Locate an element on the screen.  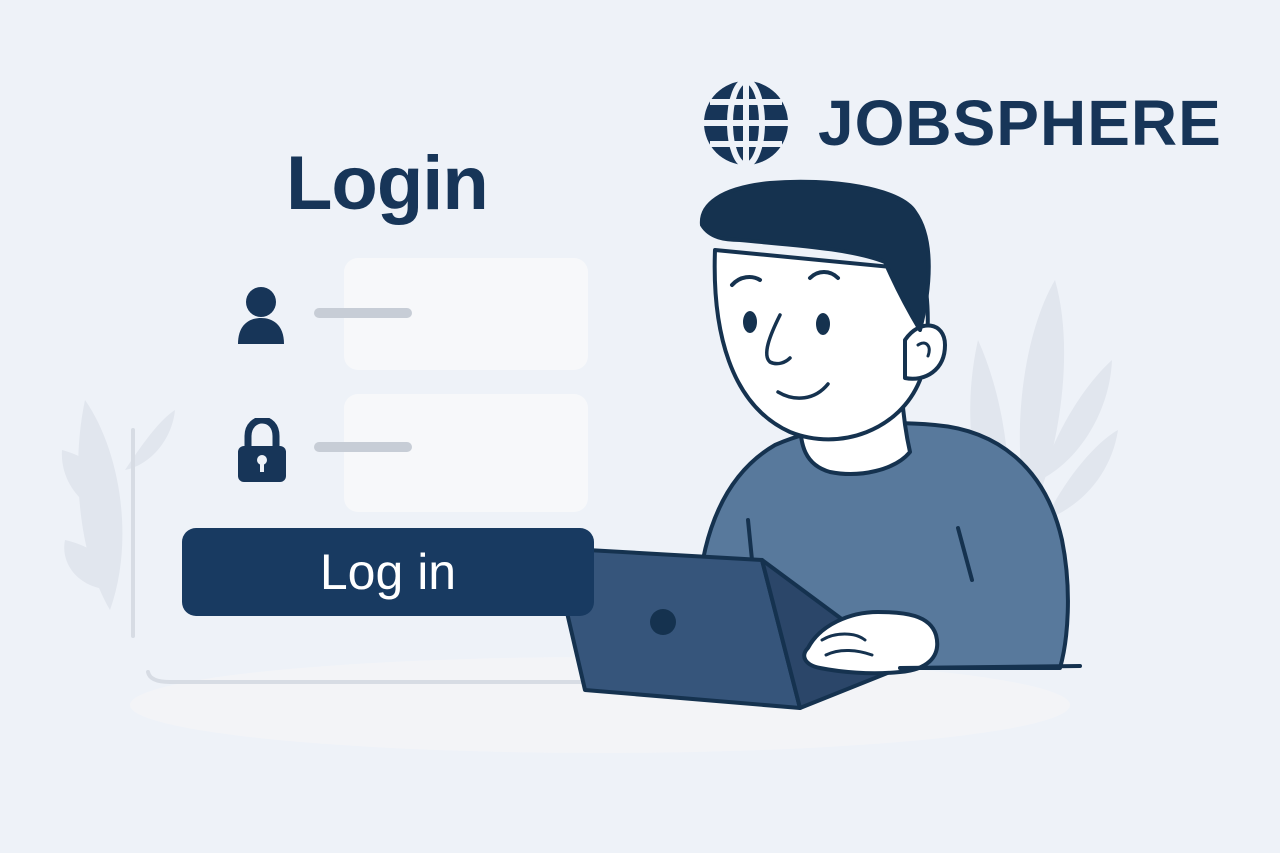
brand-logo: JOBSPHERE is located at coordinates (960, 123).